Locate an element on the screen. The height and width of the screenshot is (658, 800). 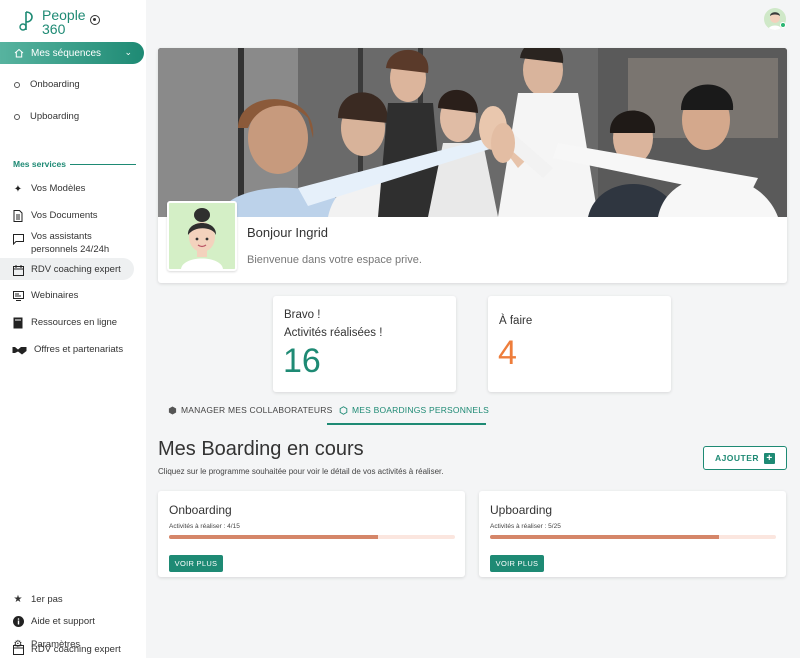
tab-manager-collaborateurs: MANAGER MES COLLABORATEURS is located at coordinates (250, 410).